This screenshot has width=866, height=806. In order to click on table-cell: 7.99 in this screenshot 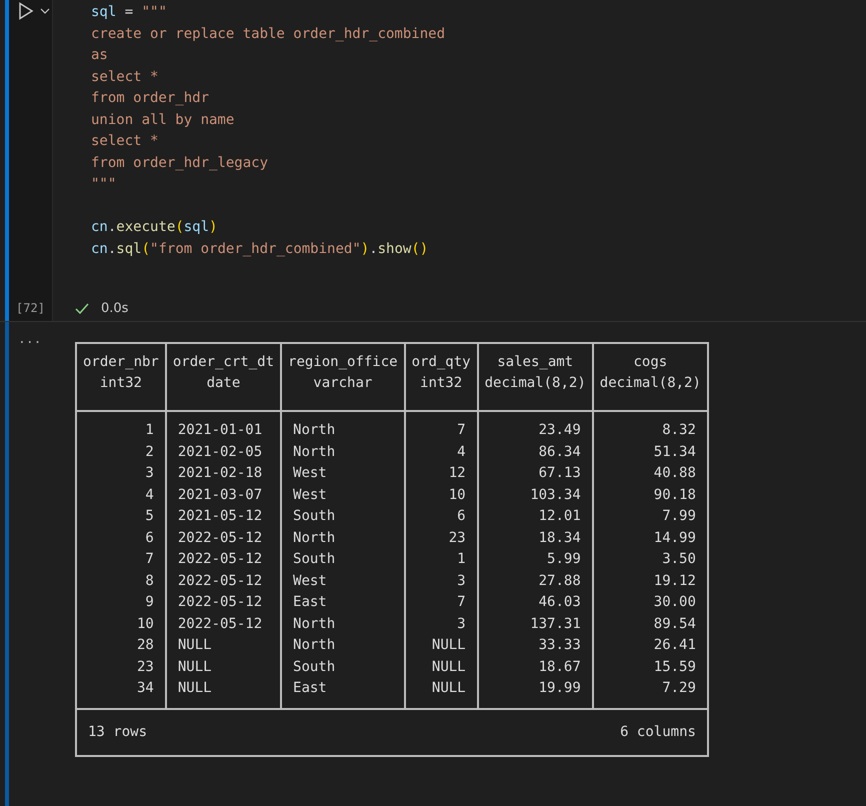, I will do `click(679, 516)`.